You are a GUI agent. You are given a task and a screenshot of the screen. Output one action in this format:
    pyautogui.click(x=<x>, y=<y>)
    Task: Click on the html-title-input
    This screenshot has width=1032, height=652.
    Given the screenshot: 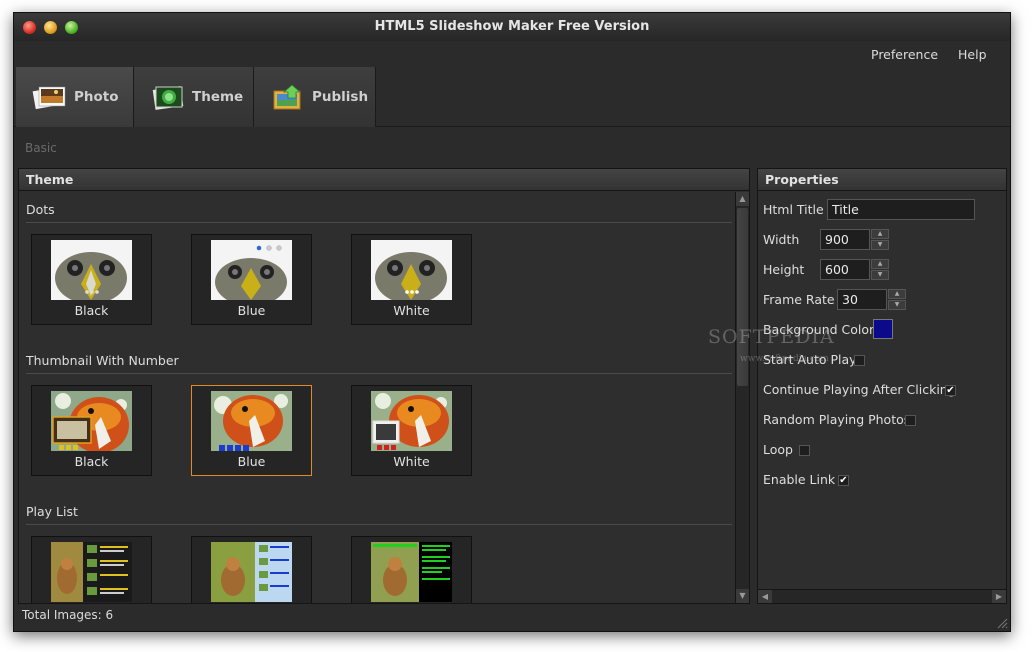 What is the action you would take?
    pyautogui.click(x=901, y=209)
    